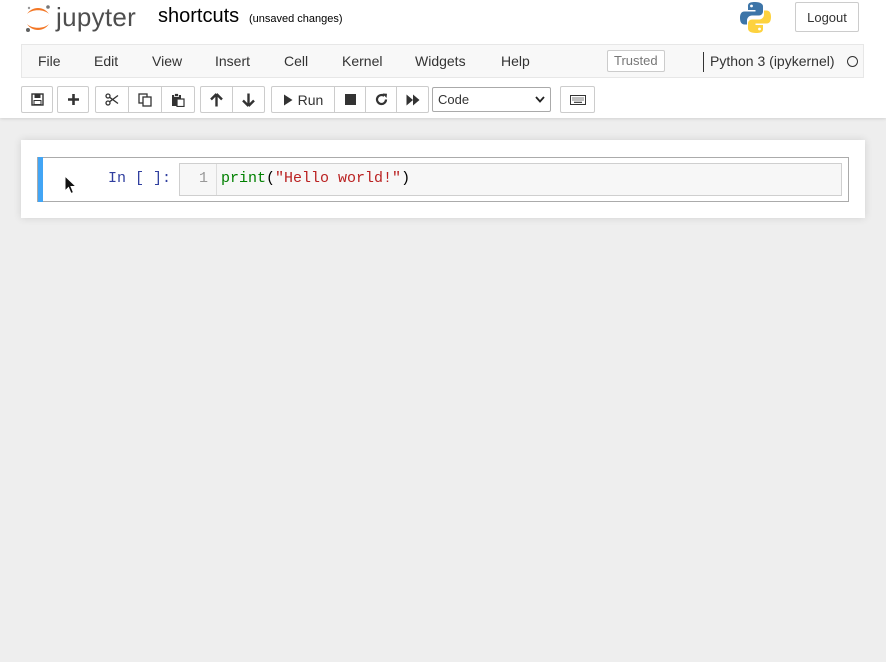  I want to click on code-builtin: print, so click(244, 178).